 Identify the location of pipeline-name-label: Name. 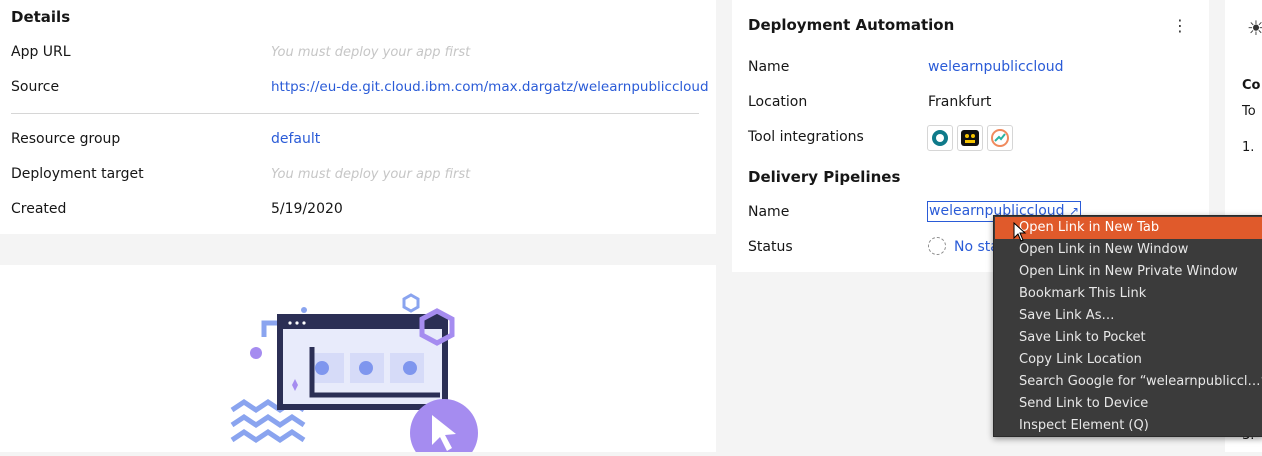
(769, 212).